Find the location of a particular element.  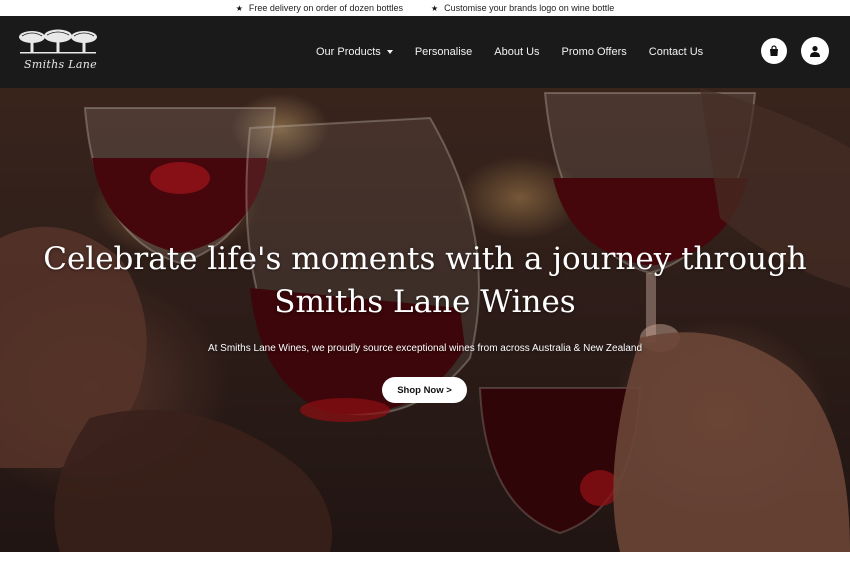

nav-item-personalise: Personalise is located at coordinates (443, 52).